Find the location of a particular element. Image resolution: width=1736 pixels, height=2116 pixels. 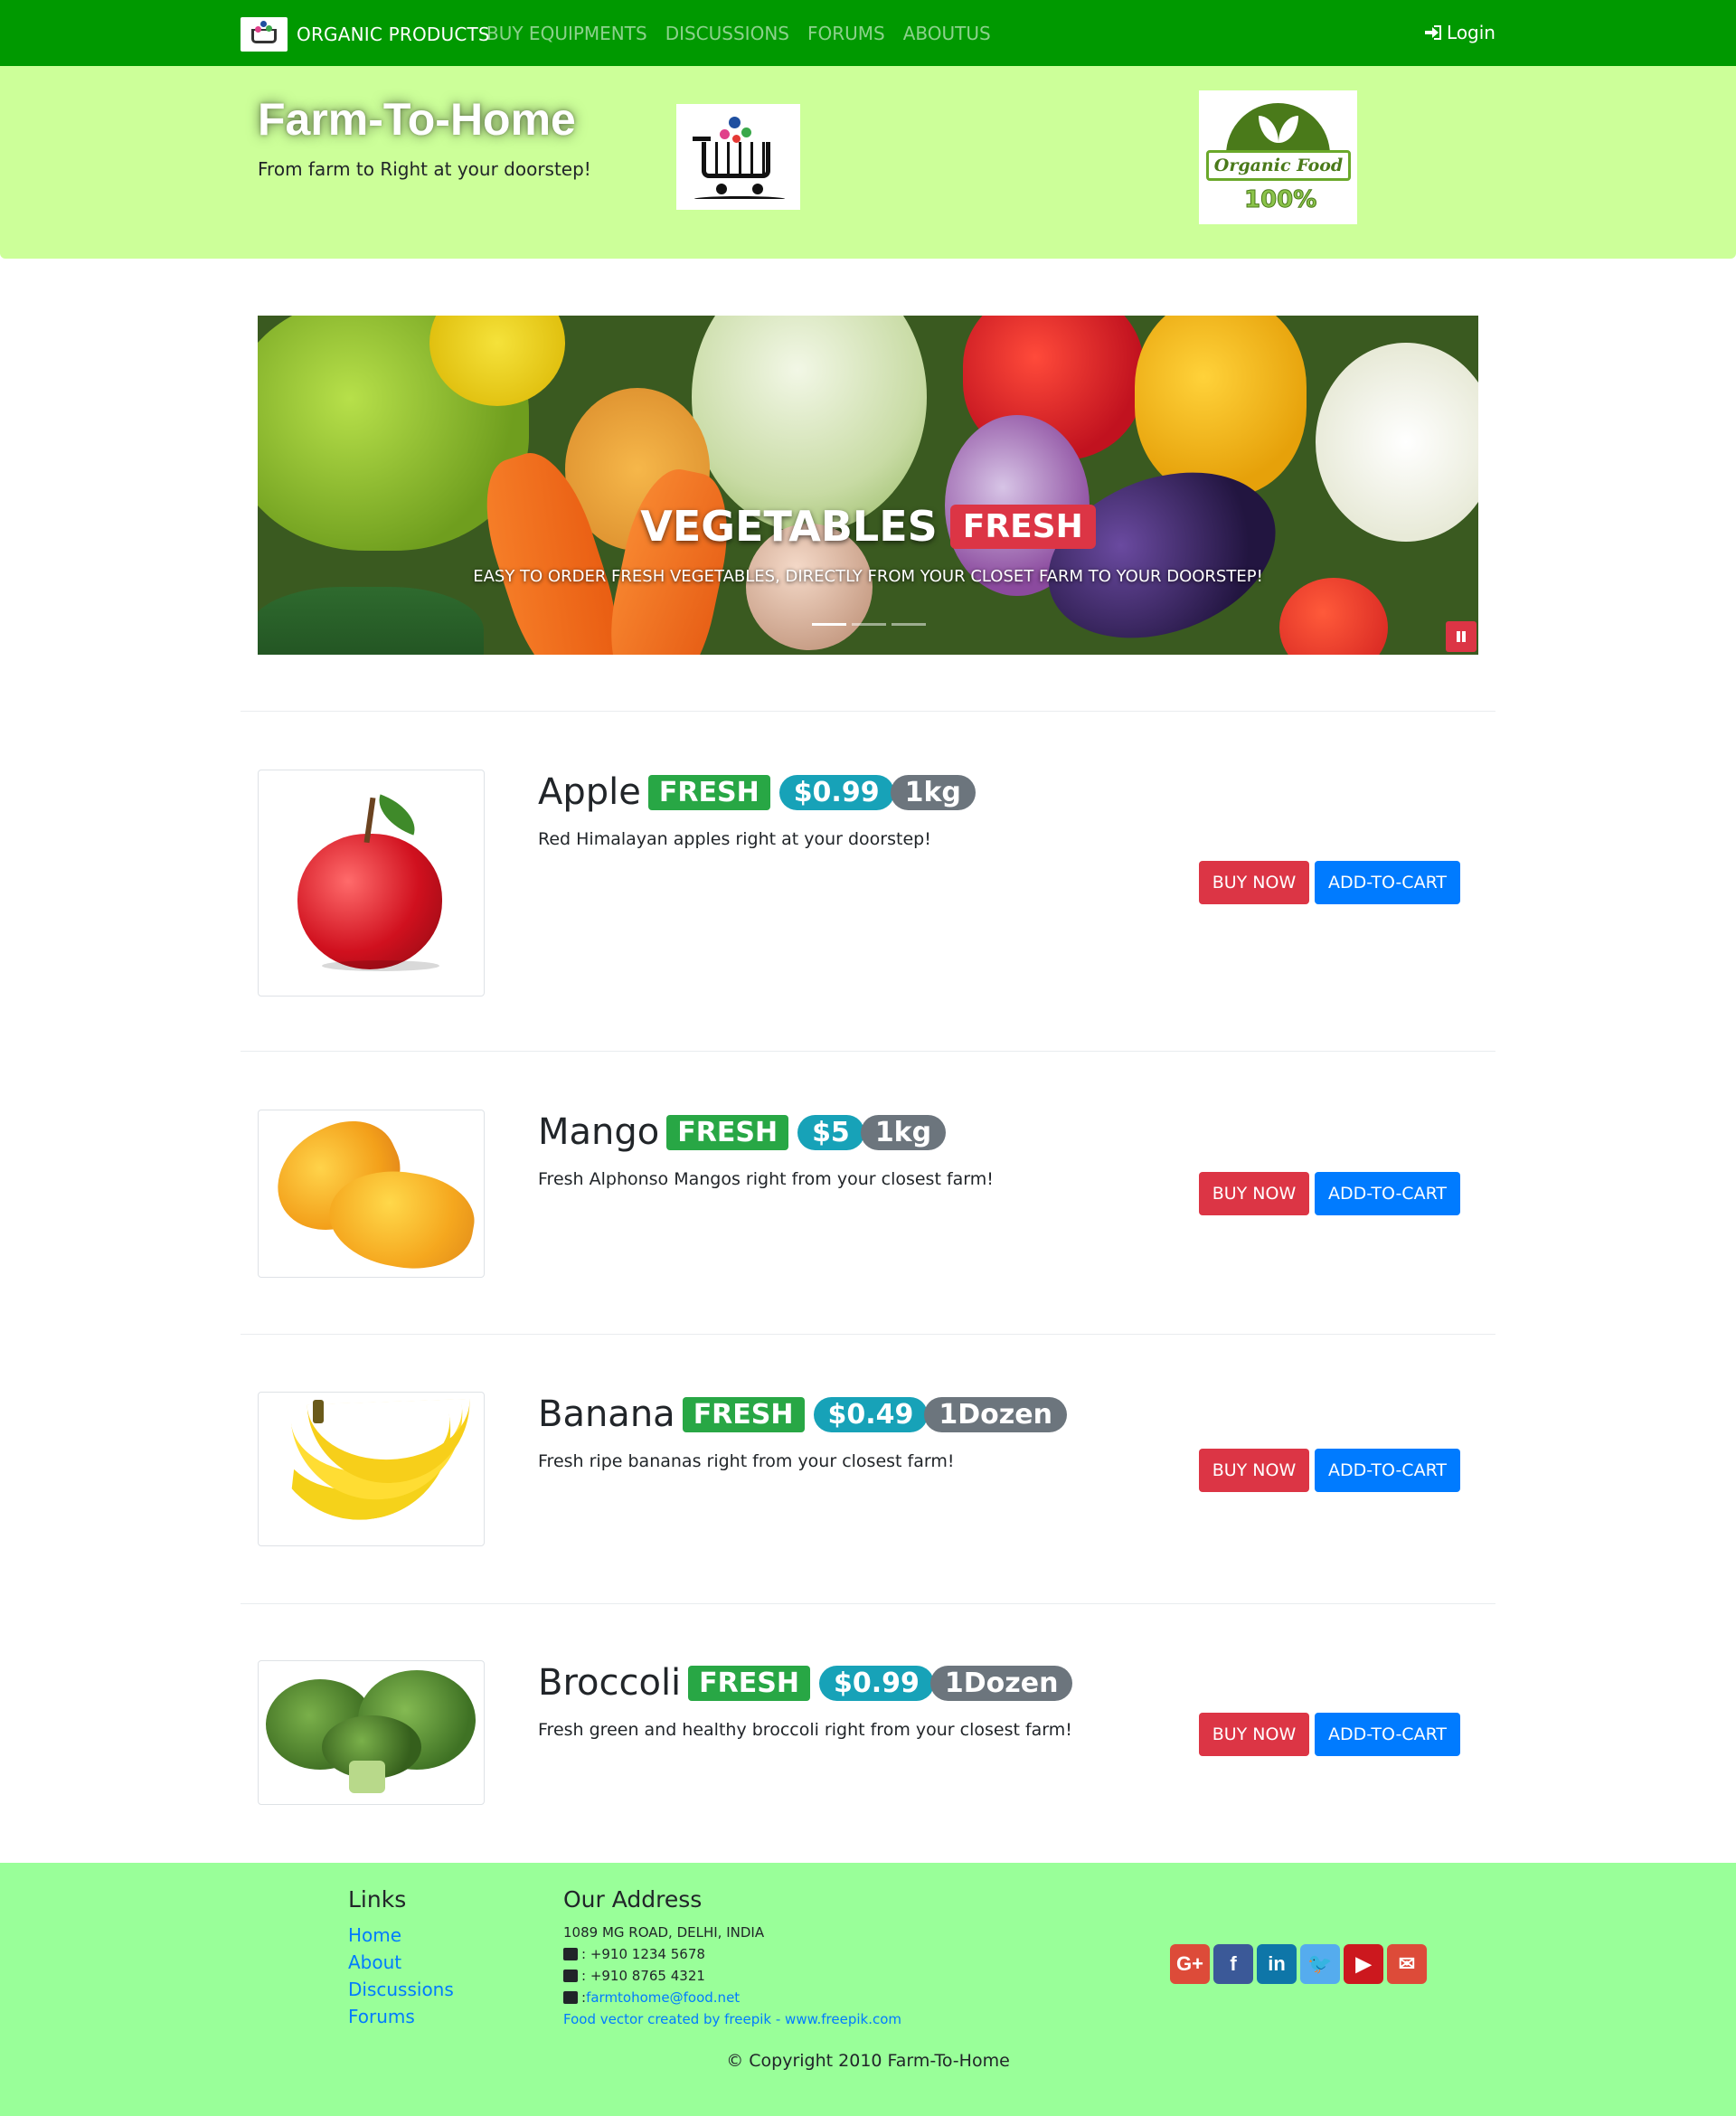

product-heading: Mango FRESH $5 1kg is located at coordinates (743, 1132).